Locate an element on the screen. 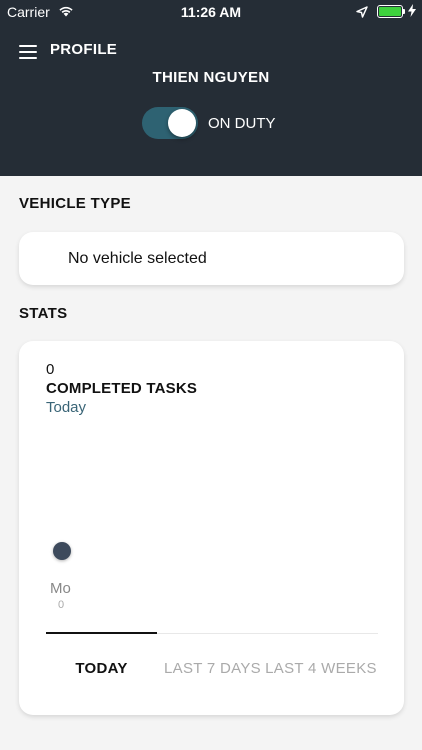 This screenshot has width=422, height=750. charging-bolt-icon is located at coordinates (412, 12).